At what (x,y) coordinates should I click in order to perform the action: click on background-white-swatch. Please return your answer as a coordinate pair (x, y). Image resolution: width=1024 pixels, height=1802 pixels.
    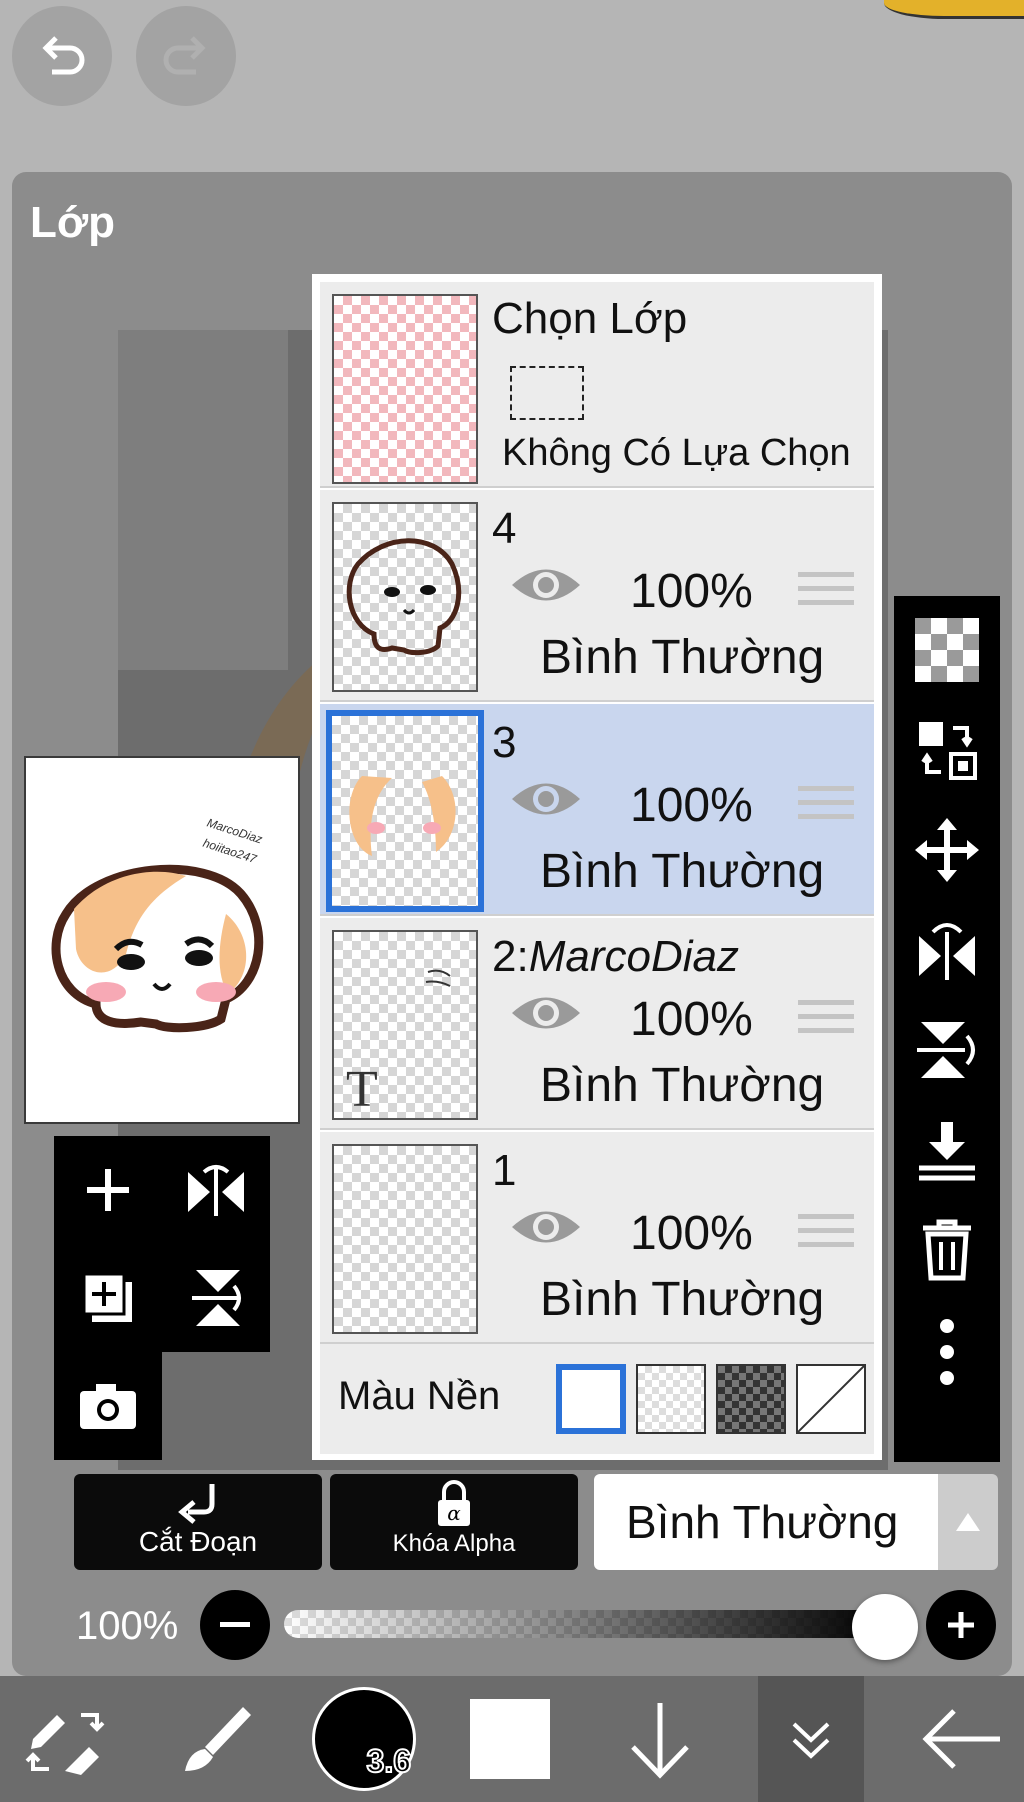
    Looking at the image, I should click on (591, 1399).